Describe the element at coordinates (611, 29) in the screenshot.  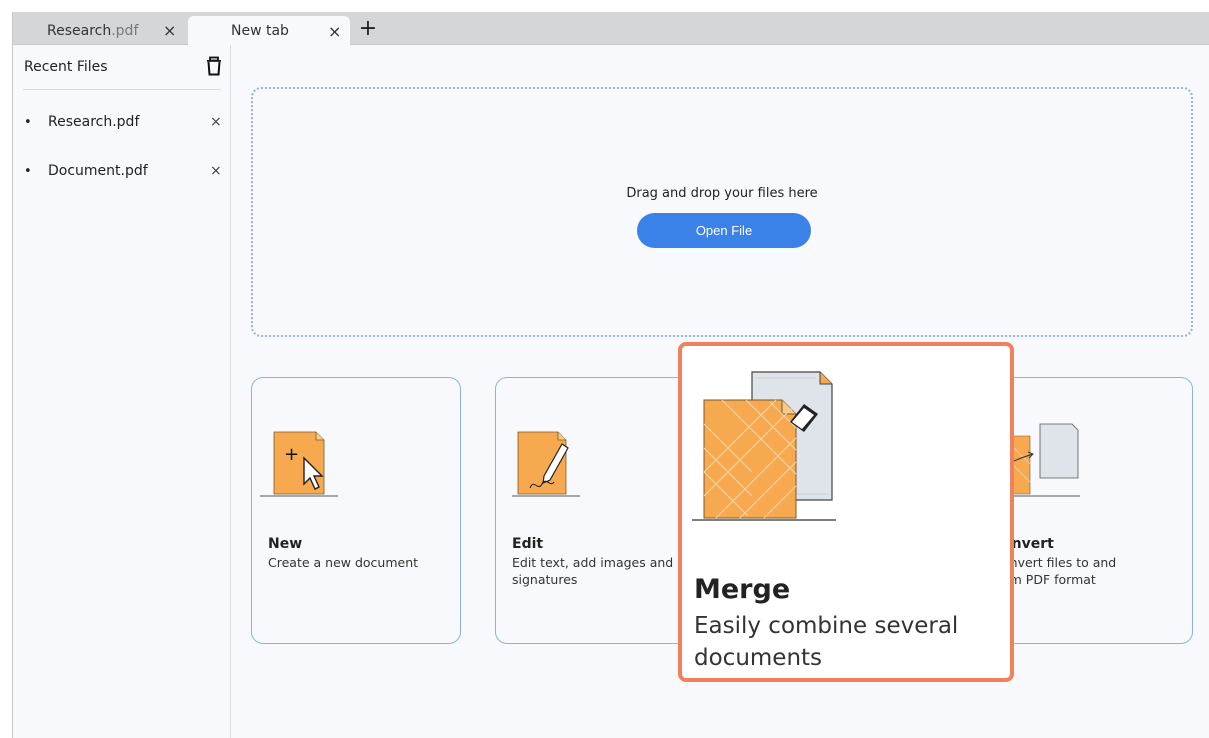
I see `tab-bar: Research.pdf × New tab × +` at that location.